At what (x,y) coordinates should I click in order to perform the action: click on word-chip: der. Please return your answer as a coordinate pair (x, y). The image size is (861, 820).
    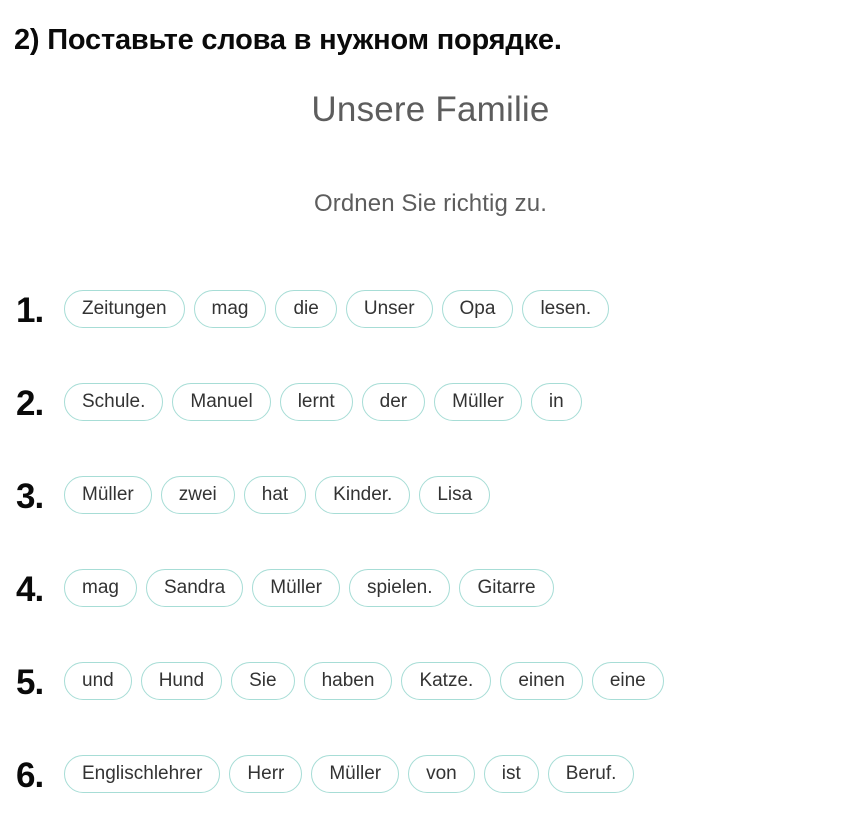
    Looking at the image, I should click on (393, 401).